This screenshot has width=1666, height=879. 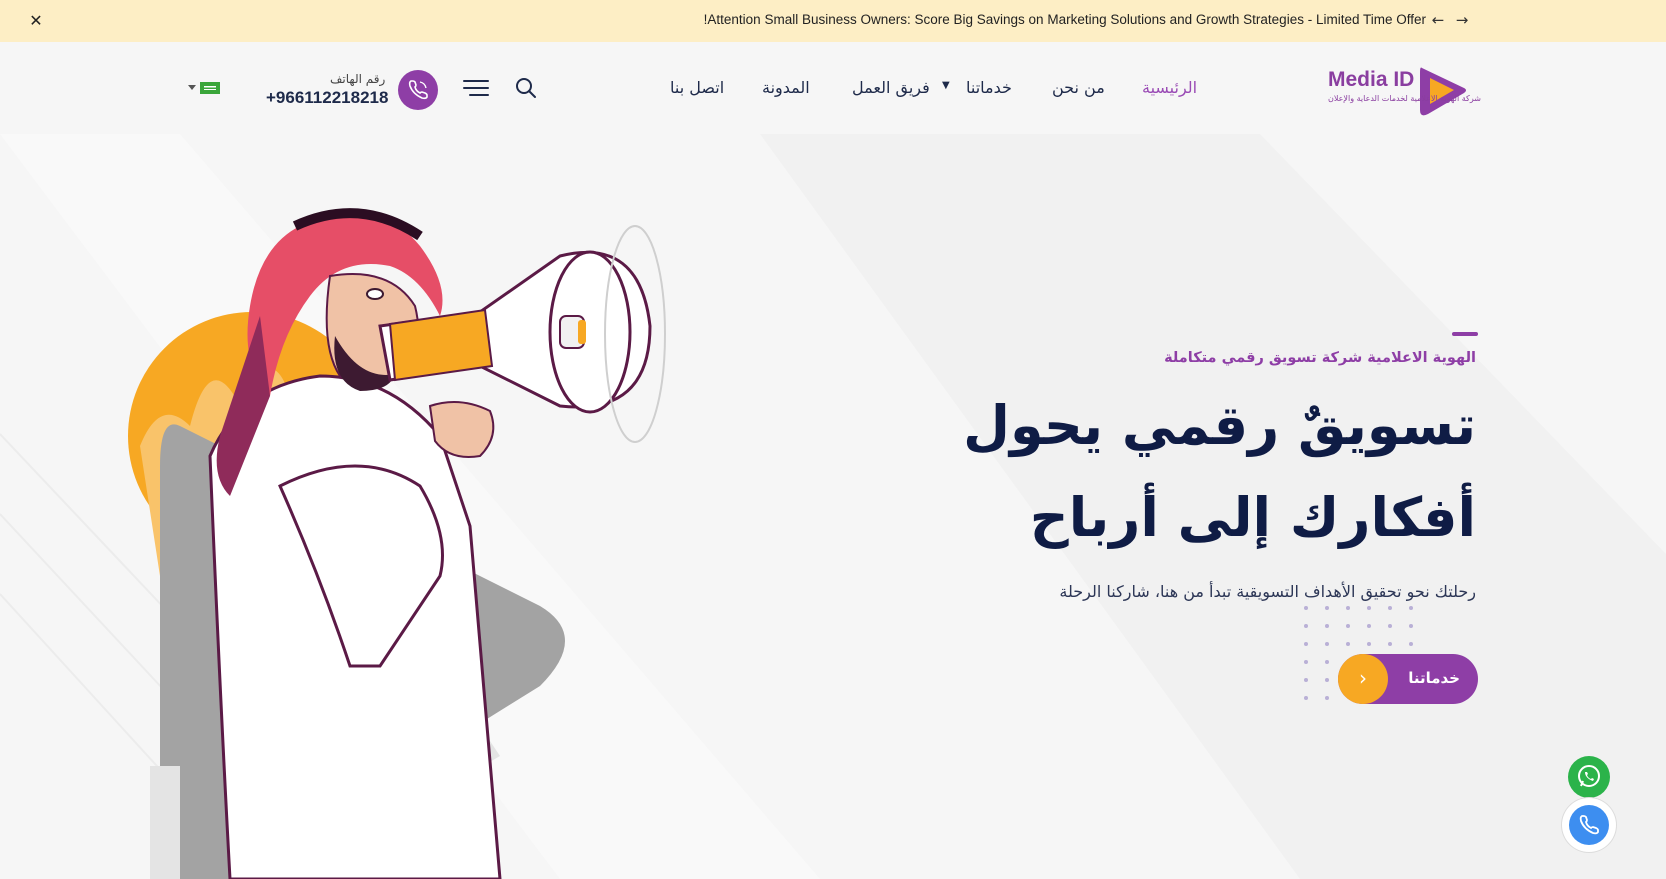 I want to click on announcement-next-button: →, so click(x=1462, y=20).